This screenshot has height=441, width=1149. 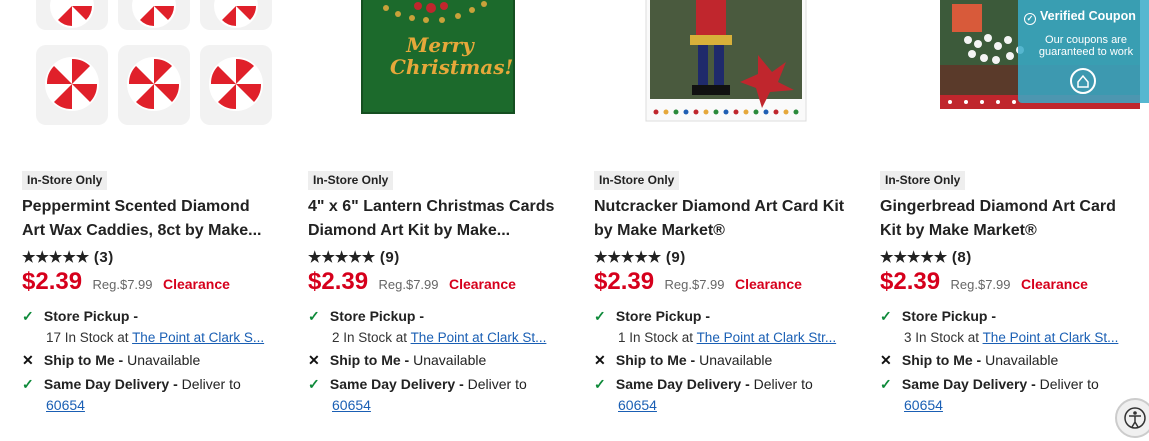 What do you see at coordinates (1088, 16) in the screenshot?
I see `verified-coupon-title-text: Verified Coupon` at bounding box center [1088, 16].